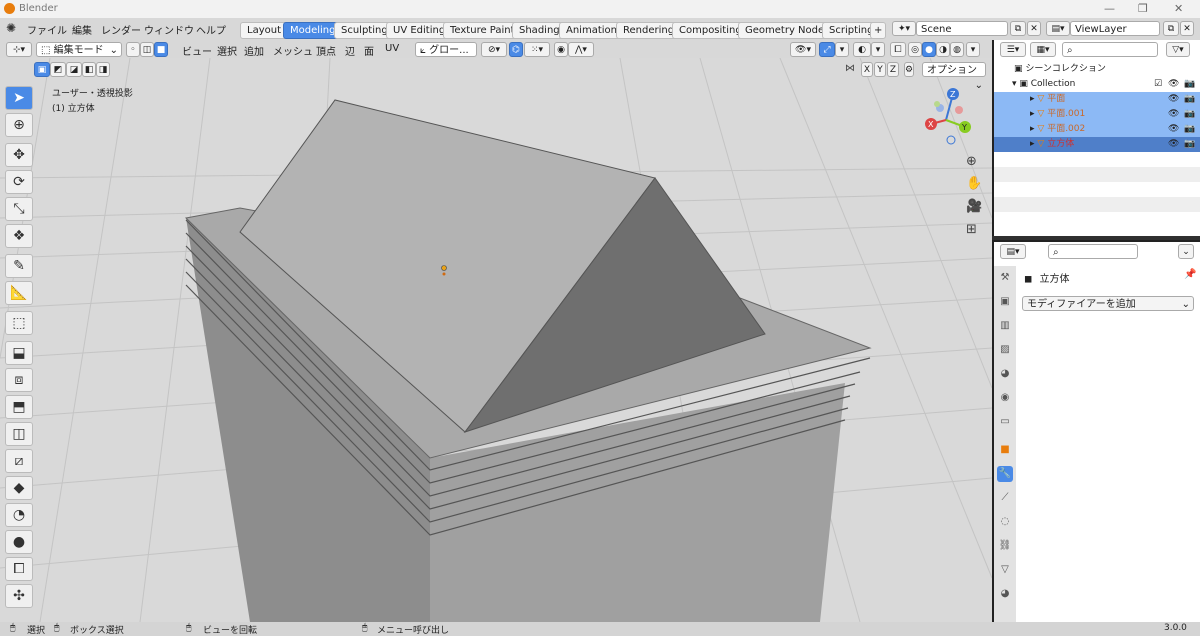 This screenshot has width=1200, height=636. Describe the element at coordinates (827, 49) in the screenshot. I see `gizmo-toggle-icon: ⤢` at that location.